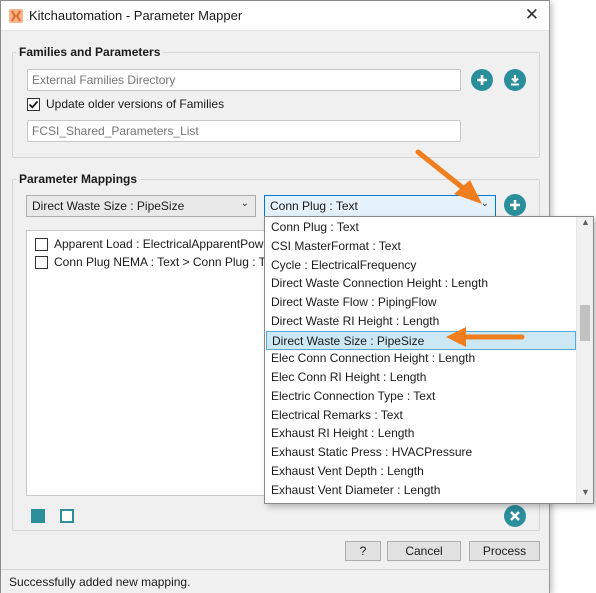 This screenshot has width=596, height=593. I want to click on dropdown-option: Direct Waste Flow : PipingFlow, so click(421, 302).